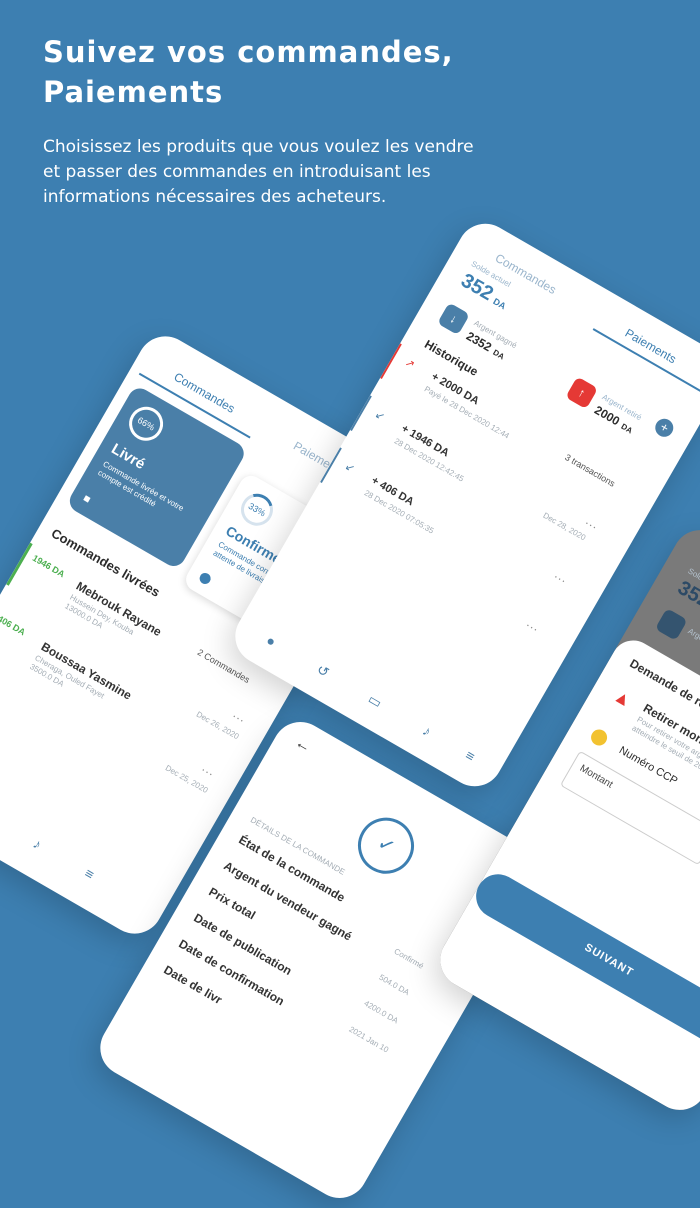 The height and width of the screenshot is (1208, 700). What do you see at coordinates (248, 52) in the screenshot?
I see `headline-line-1: Suivez vos commandes,` at bounding box center [248, 52].